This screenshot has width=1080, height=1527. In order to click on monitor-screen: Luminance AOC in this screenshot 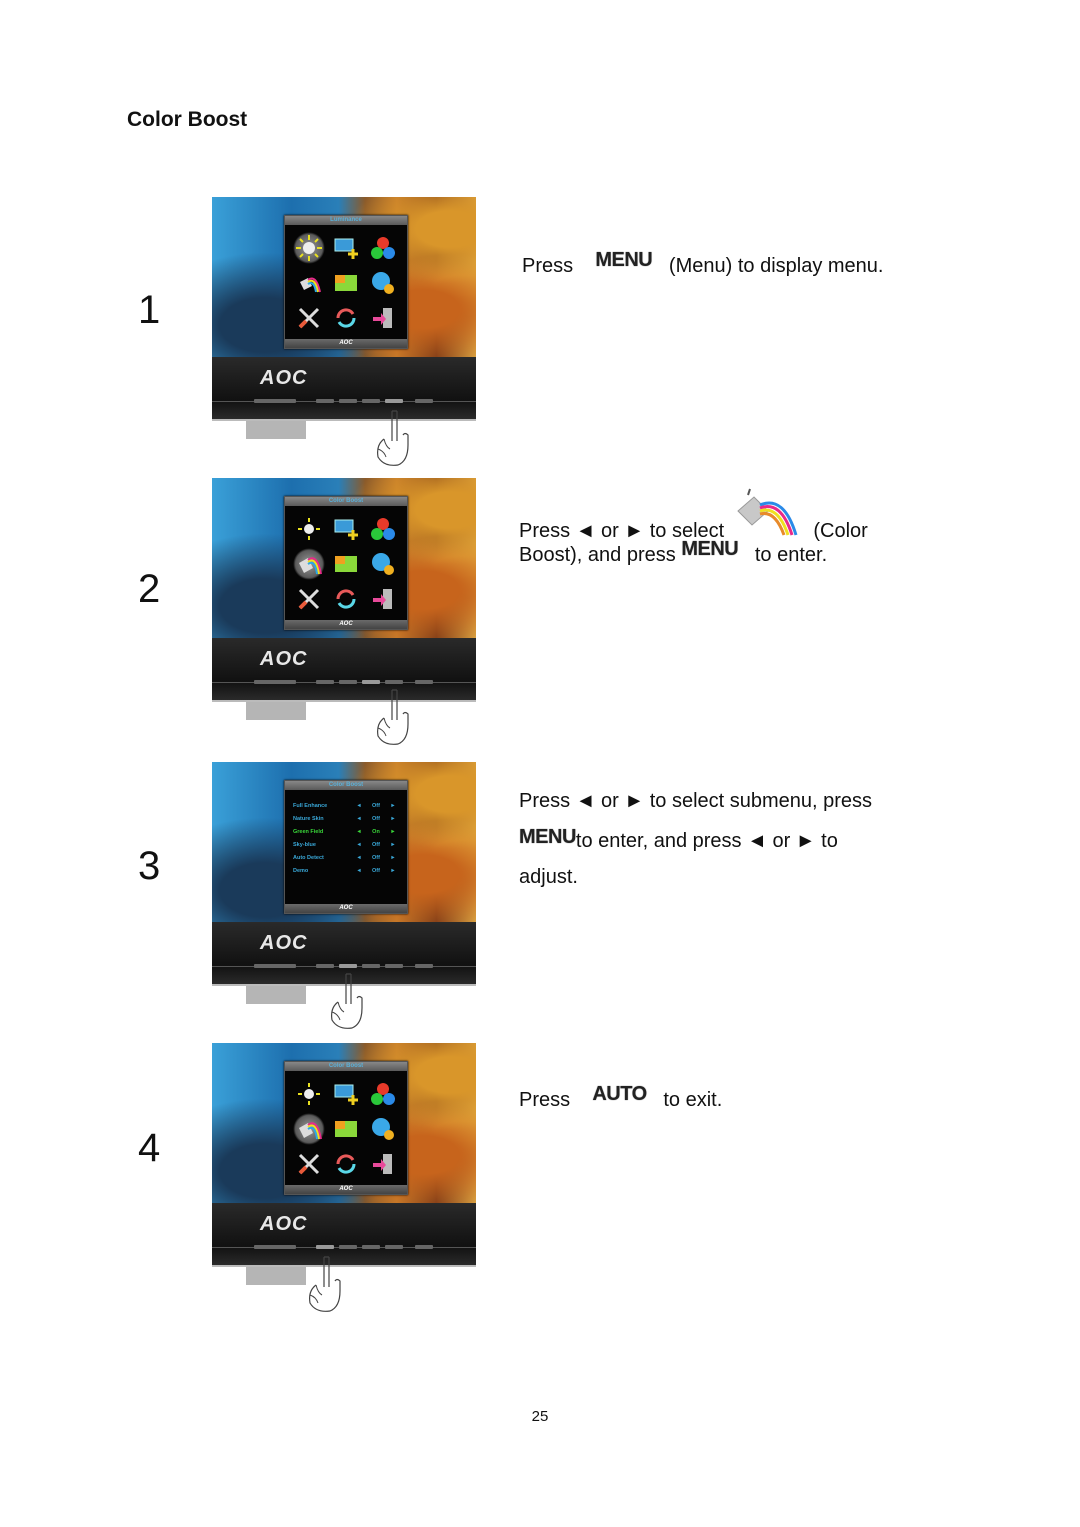, I will do `click(344, 277)`.